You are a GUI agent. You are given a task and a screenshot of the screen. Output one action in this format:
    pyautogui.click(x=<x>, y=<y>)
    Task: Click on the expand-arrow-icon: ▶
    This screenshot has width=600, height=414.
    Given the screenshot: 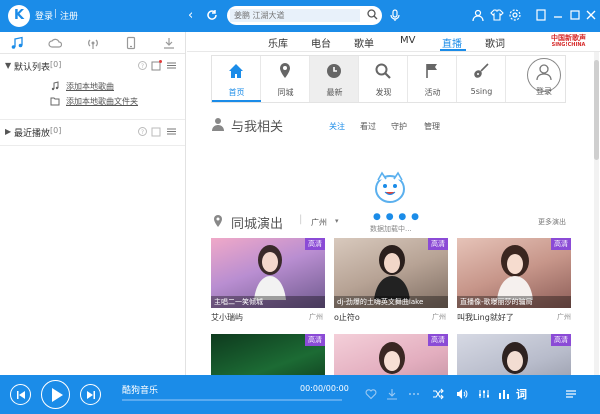 What is the action you would take?
    pyautogui.click(x=8, y=131)
    